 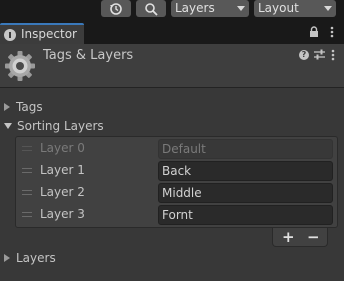 I want to click on gear-icon, so click(x=20, y=66).